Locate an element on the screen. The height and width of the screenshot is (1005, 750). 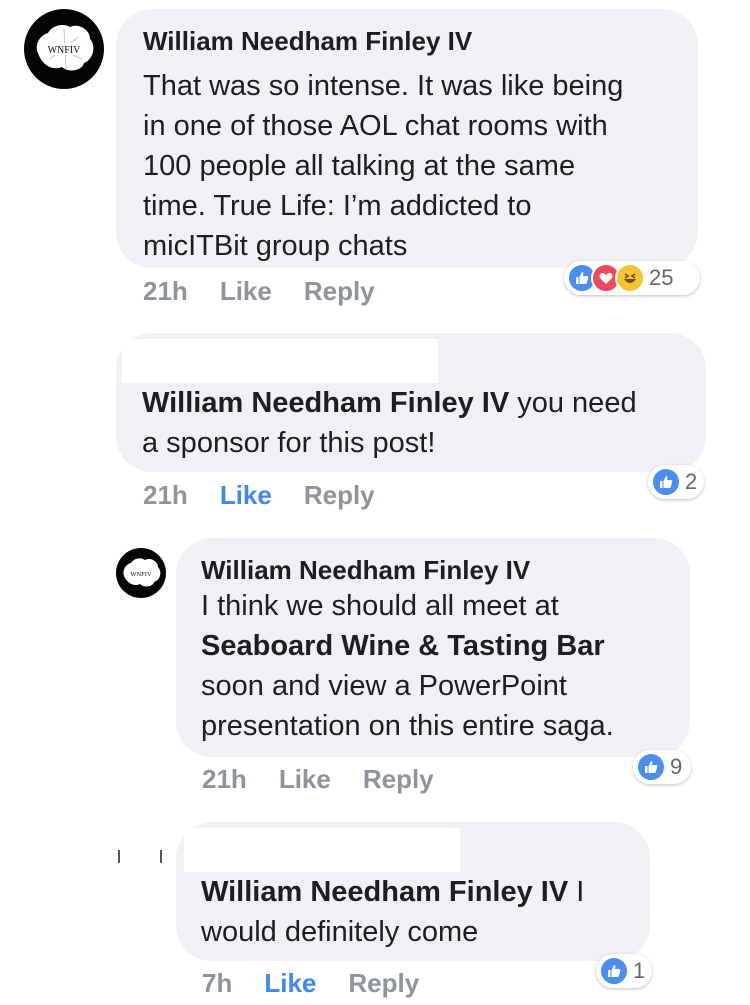
reaction-count: 1 is located at coordinates (639, 970).